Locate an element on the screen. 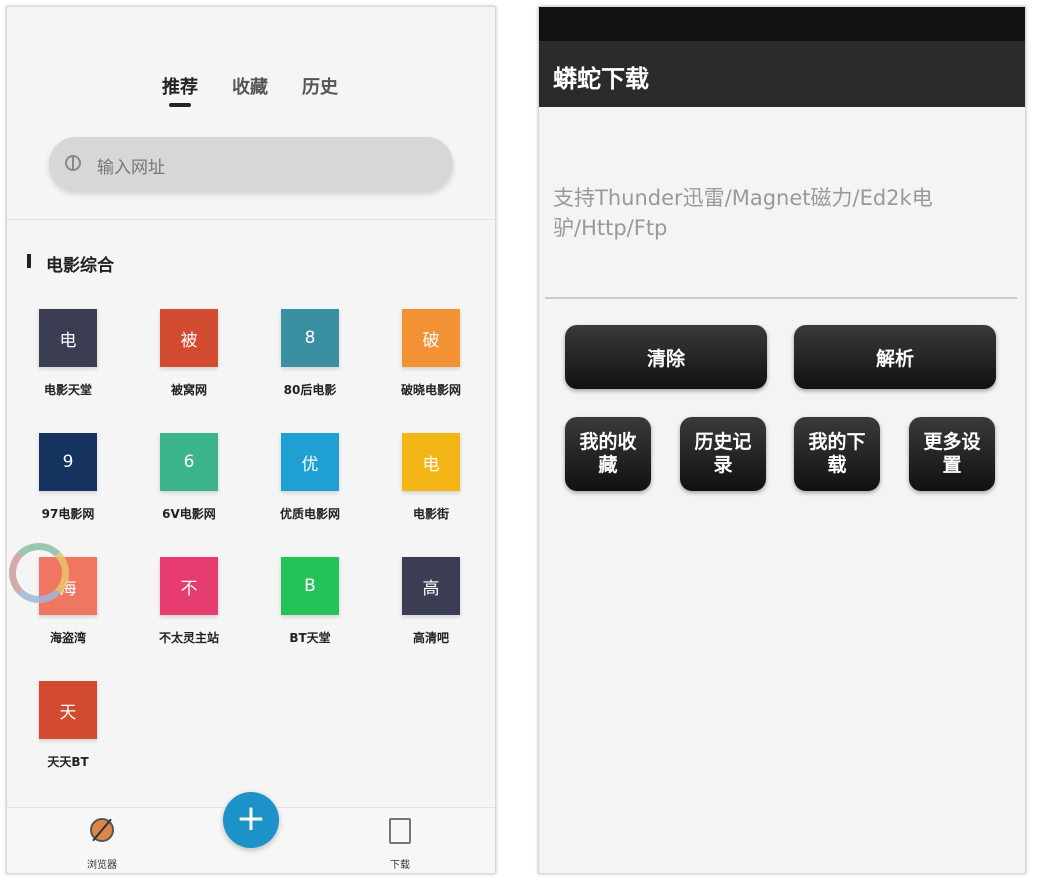  url-input-placeholder: 输入网址 is located at coordinates (131, 165).